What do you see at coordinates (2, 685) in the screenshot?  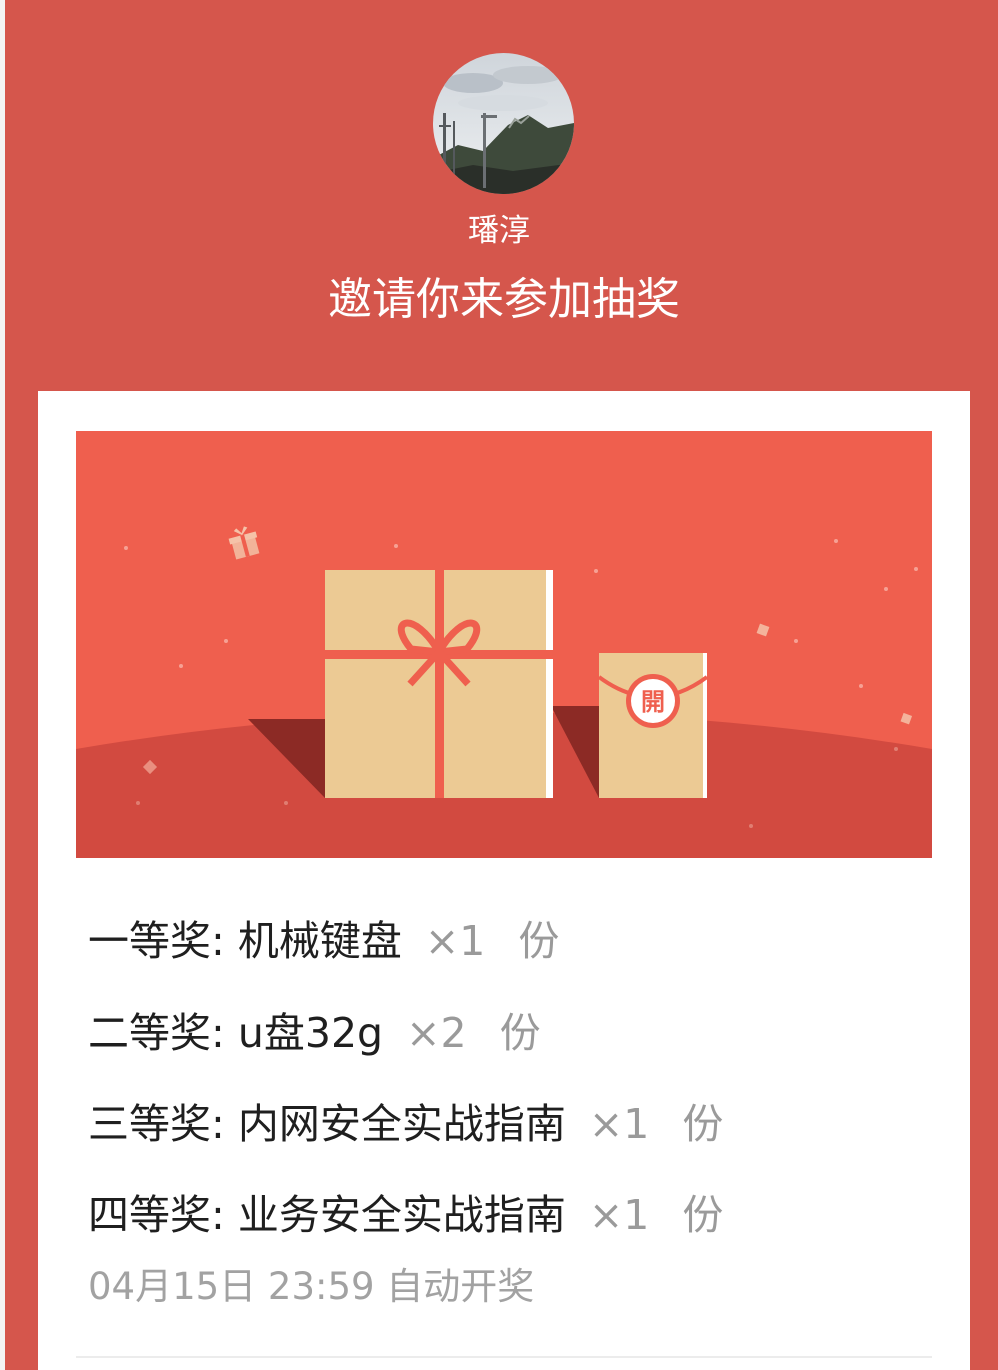 I see `left-edge-strip` at bounding box center [2, 685].